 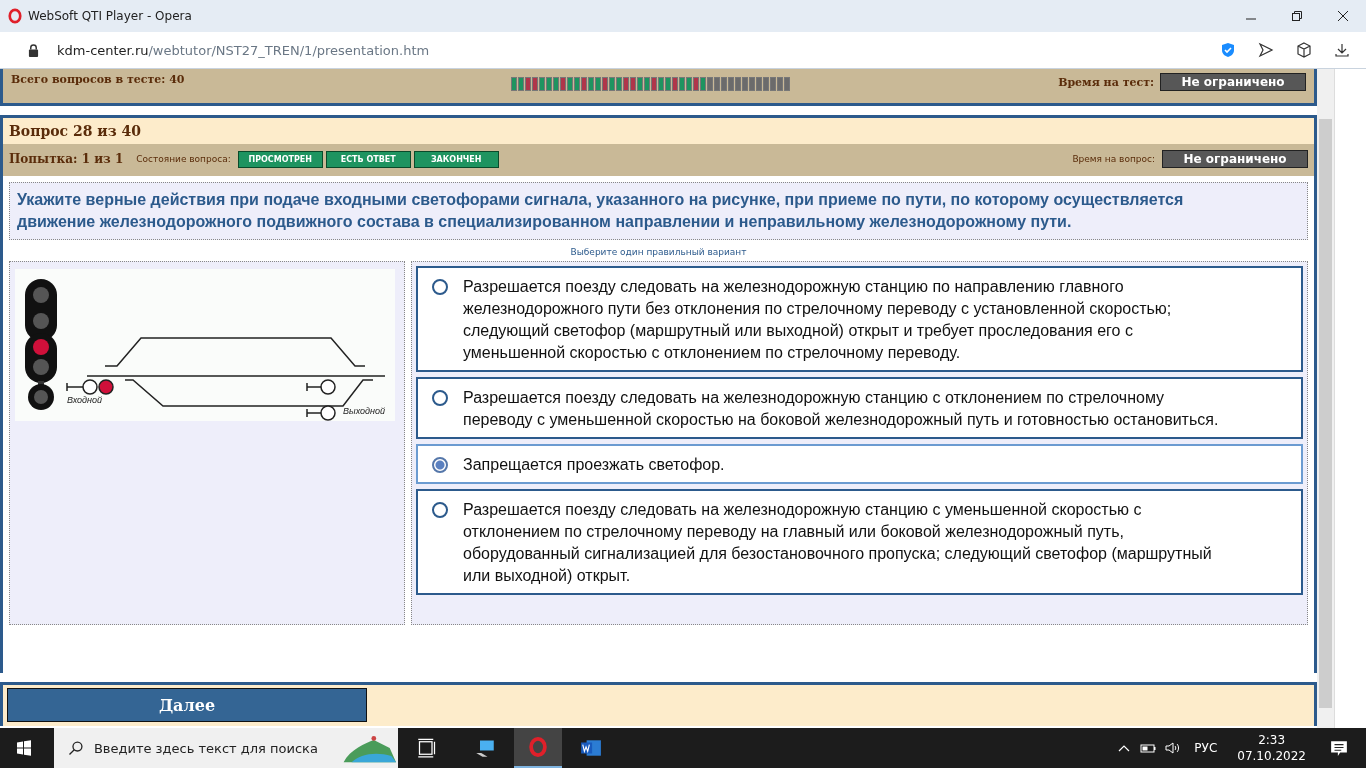 What do you see at coordinates (1343, 16) in the screenshot?
I see `close-icon` at bounding box center [1343, 16].